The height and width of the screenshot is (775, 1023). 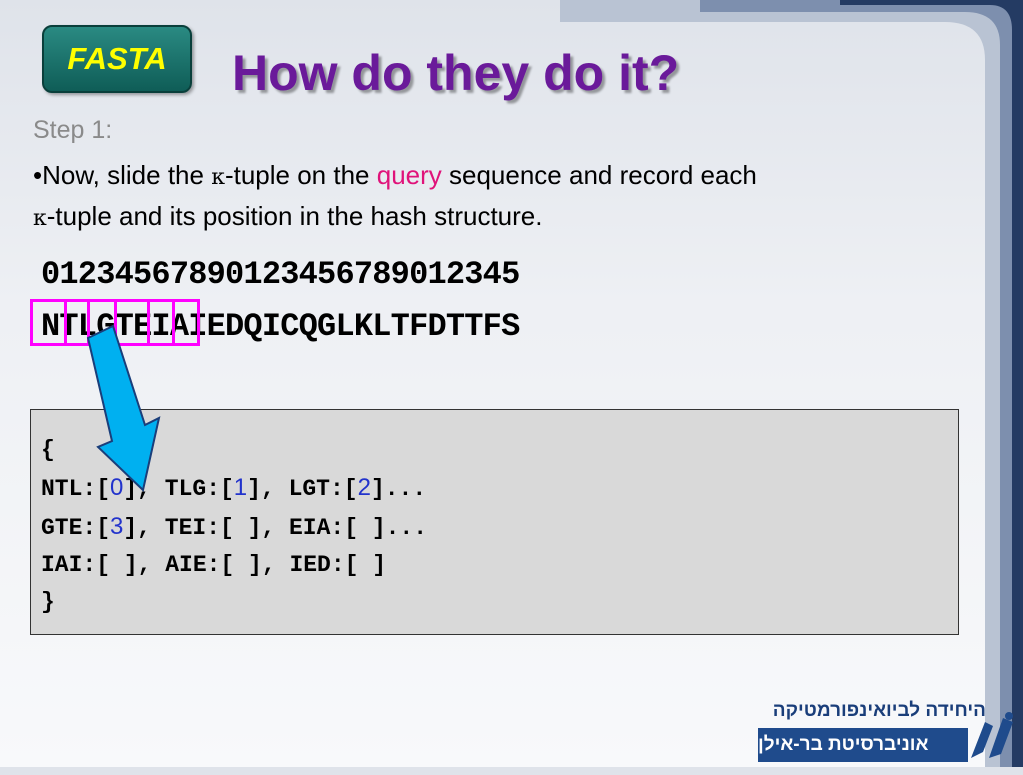 I want to click on kappa-symbol-2: κ, so click(x=40, y=218).